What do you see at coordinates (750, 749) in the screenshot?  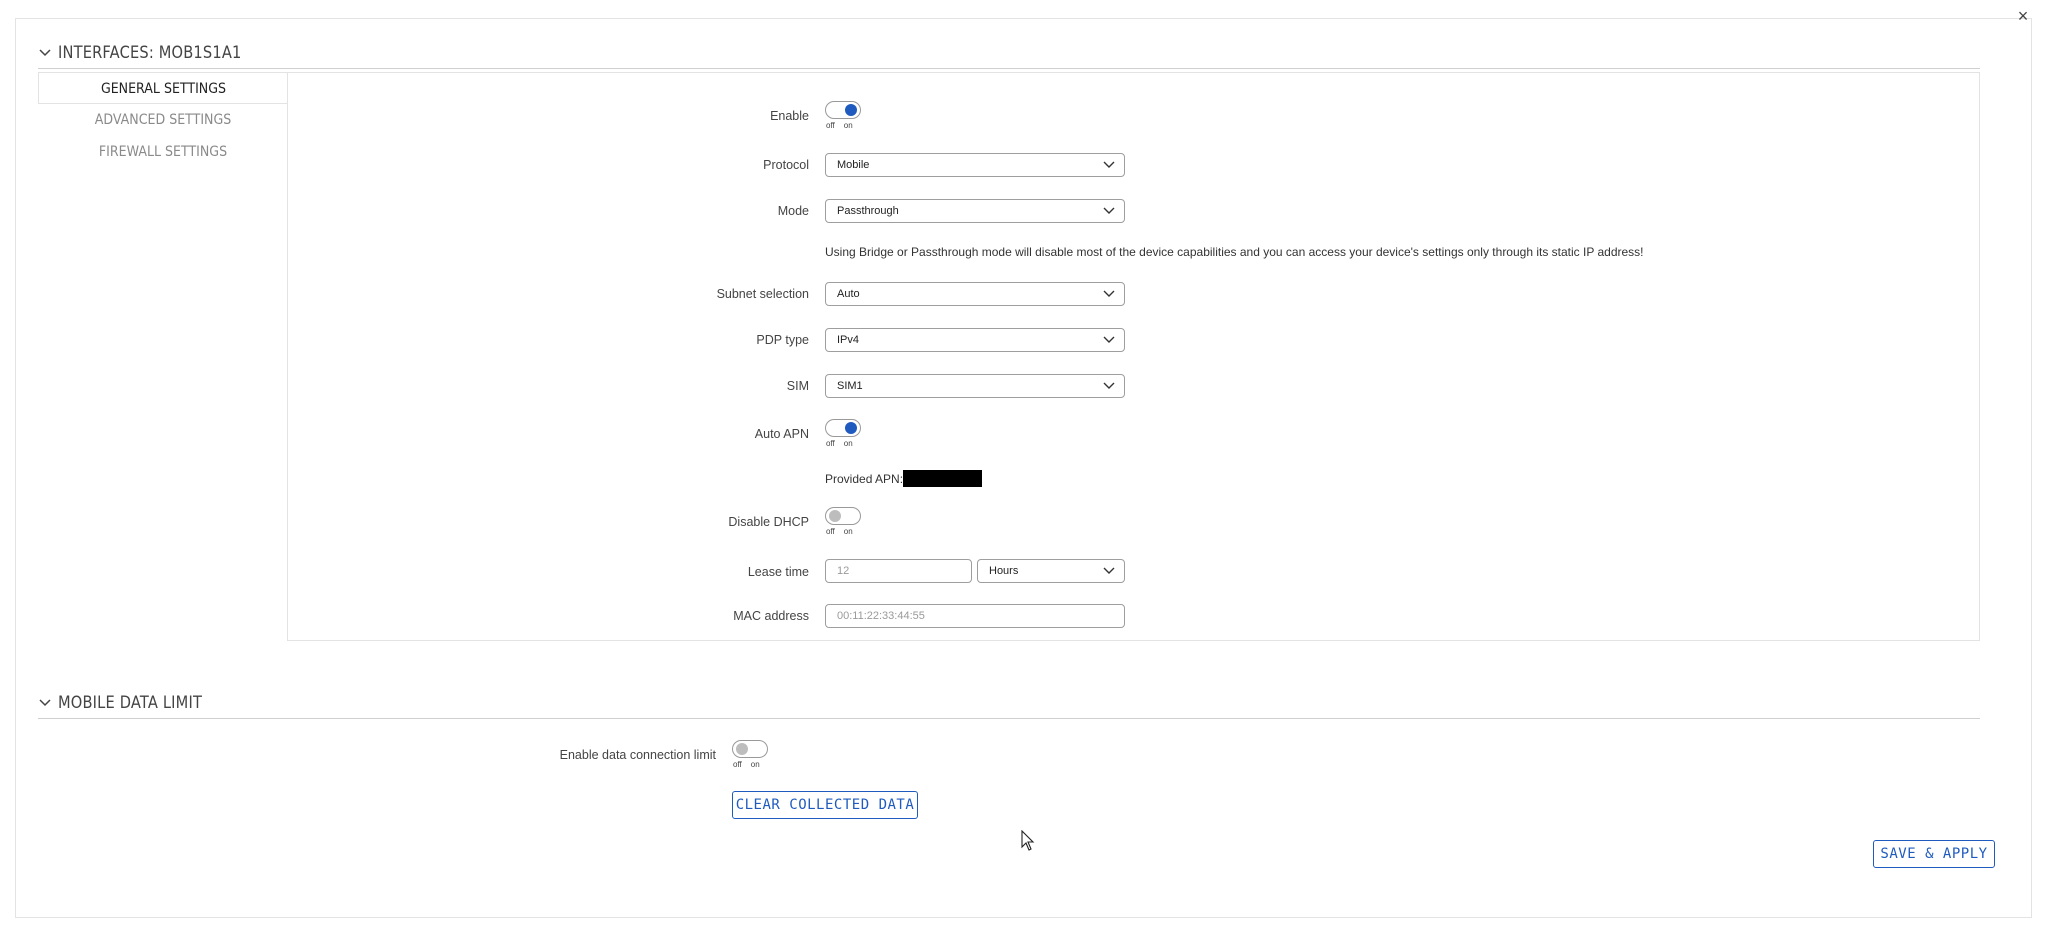 I see `data-limit-toggle` at bounding box center [750, 749].